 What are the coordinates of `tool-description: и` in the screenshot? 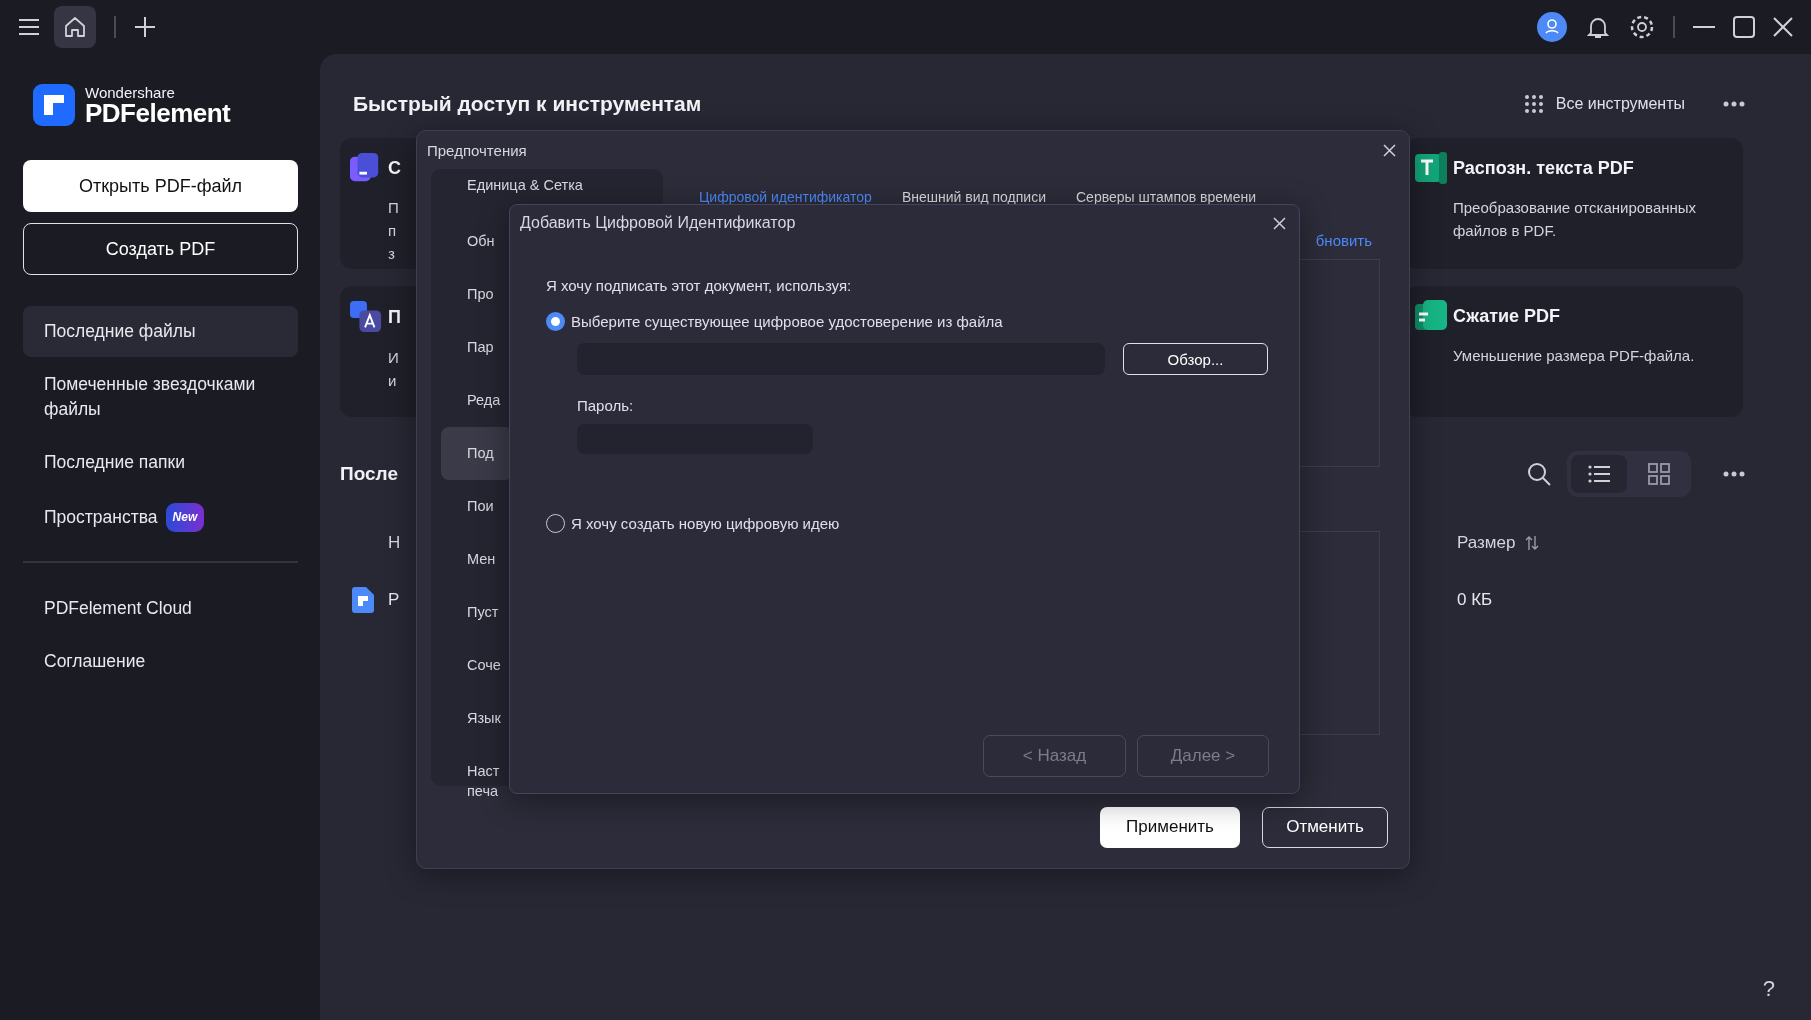 It's located at (392, 381).